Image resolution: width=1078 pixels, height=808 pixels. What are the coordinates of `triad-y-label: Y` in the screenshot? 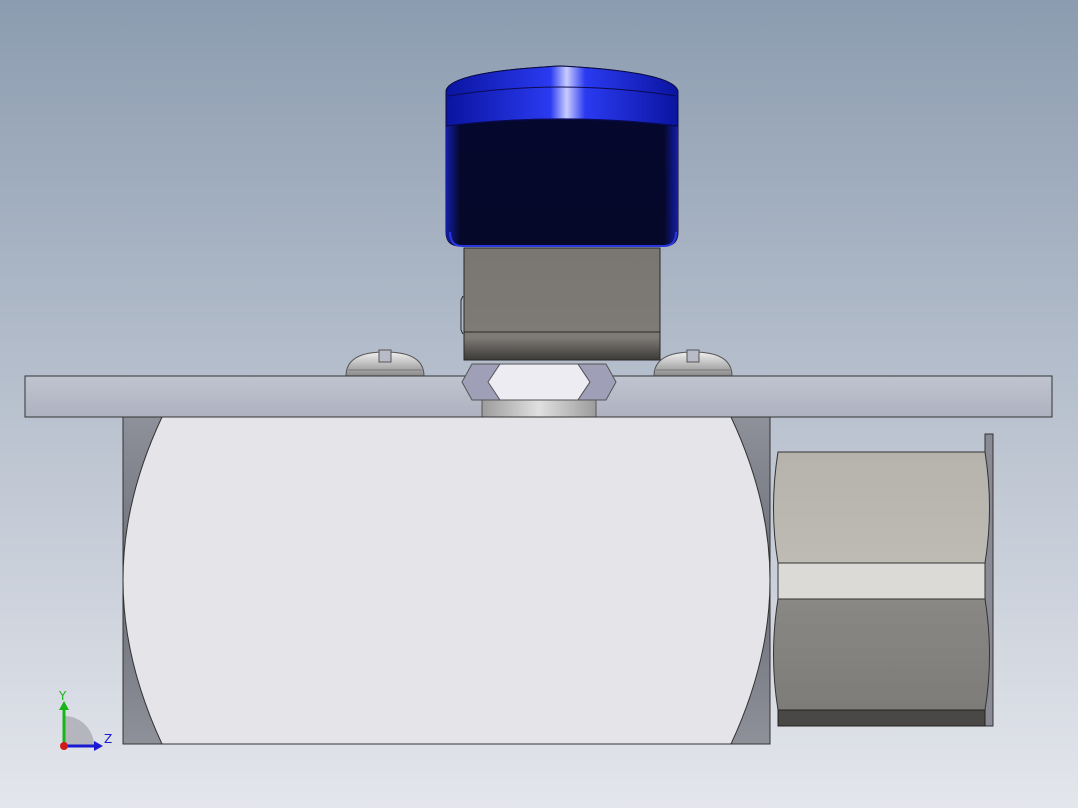 It's located at (62, 696).